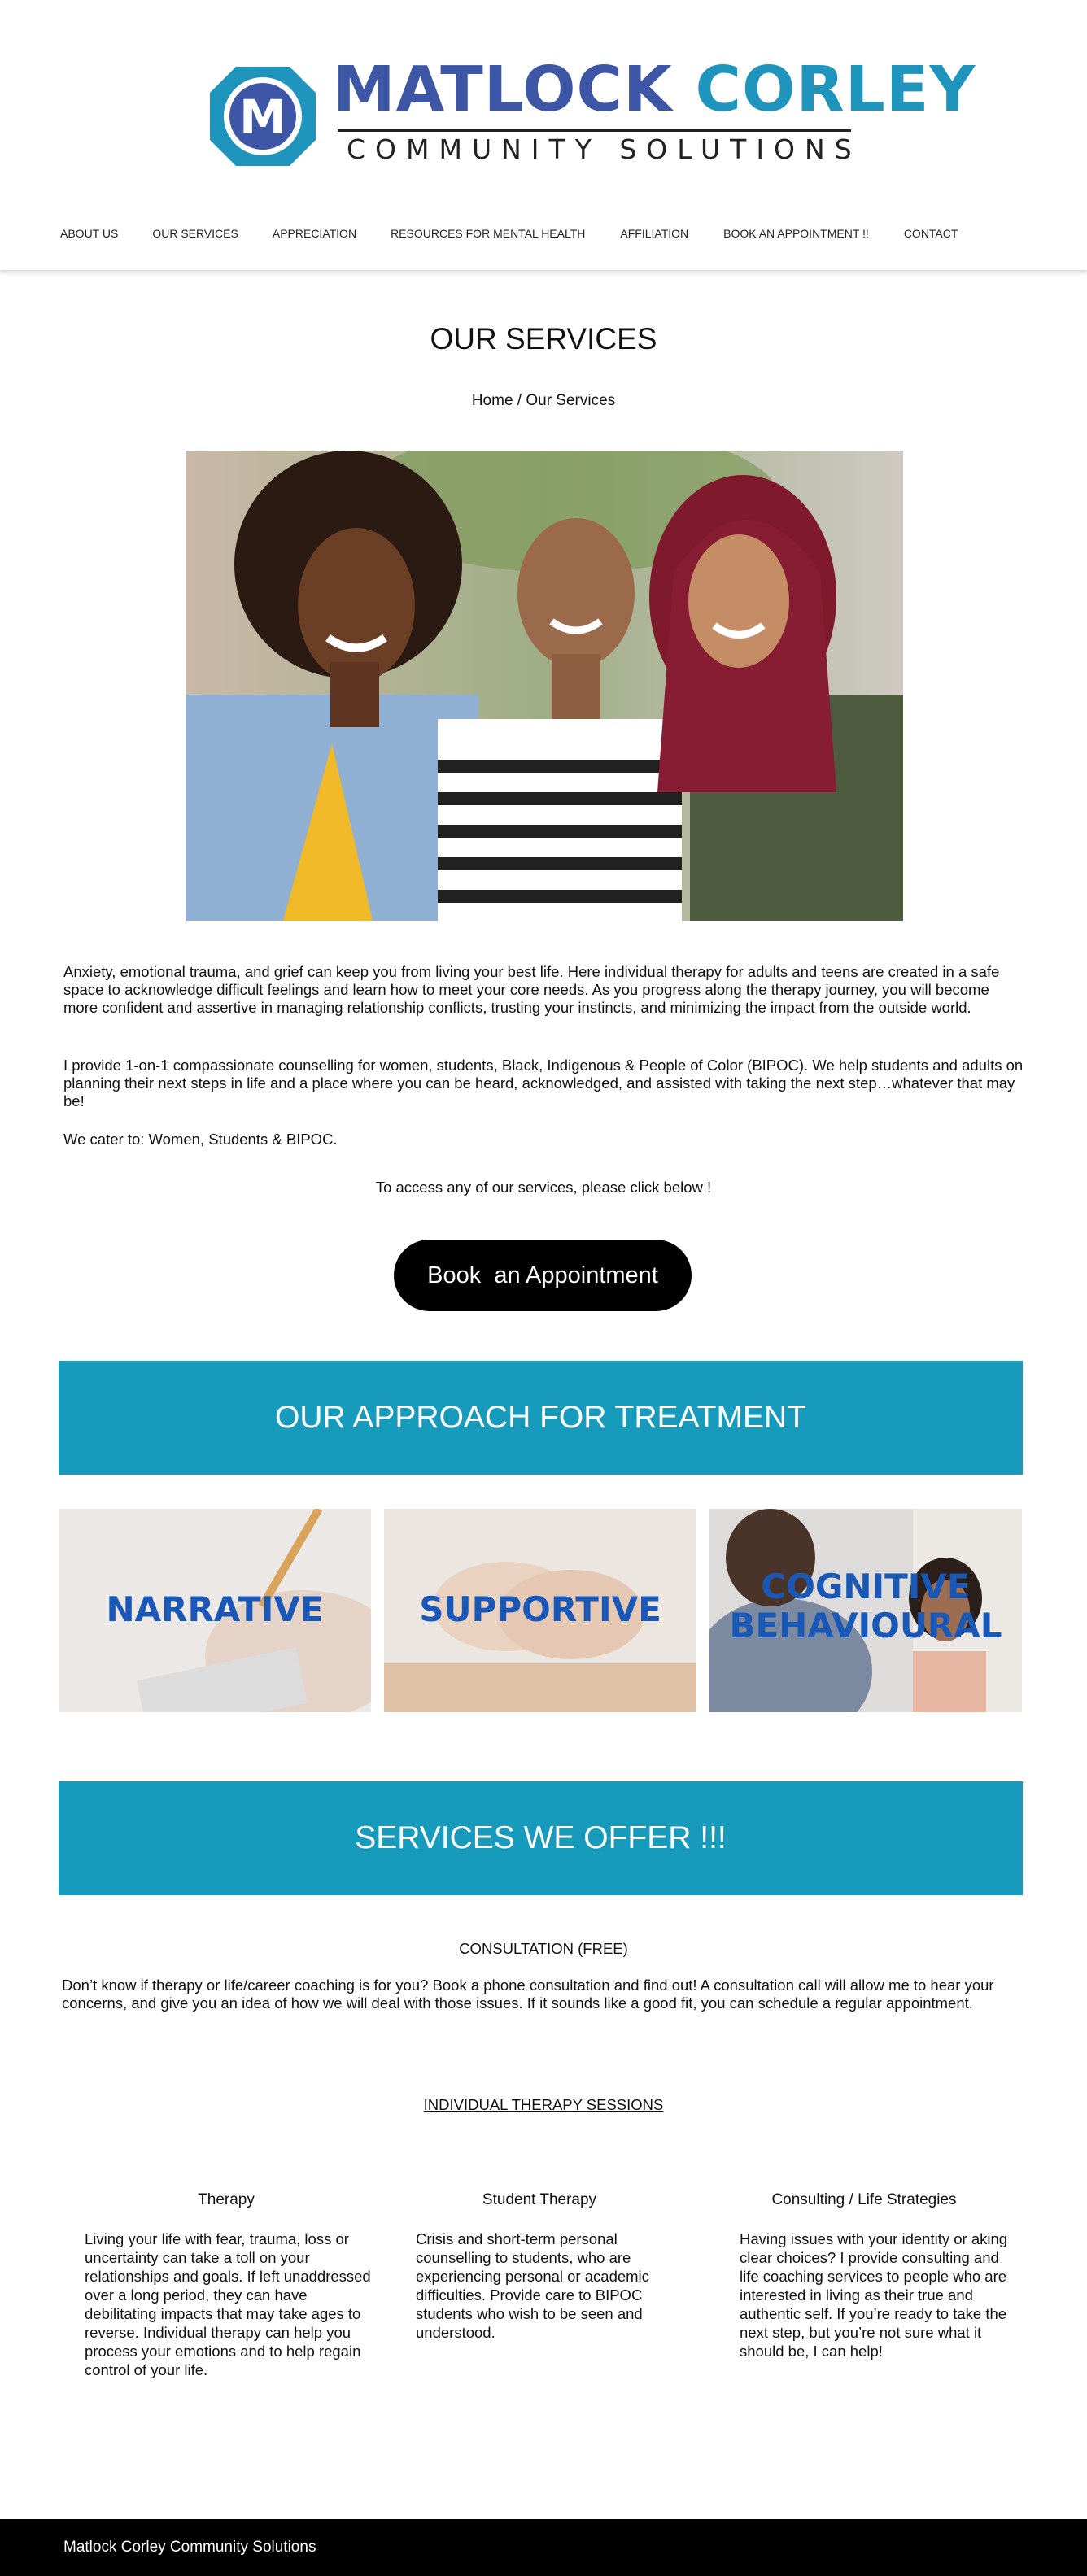  Describe the element at coordinates (796, 233) in the screenshot. I see `nav-book-appointment: BOOK AN APPOINTMENT !!` at that location.